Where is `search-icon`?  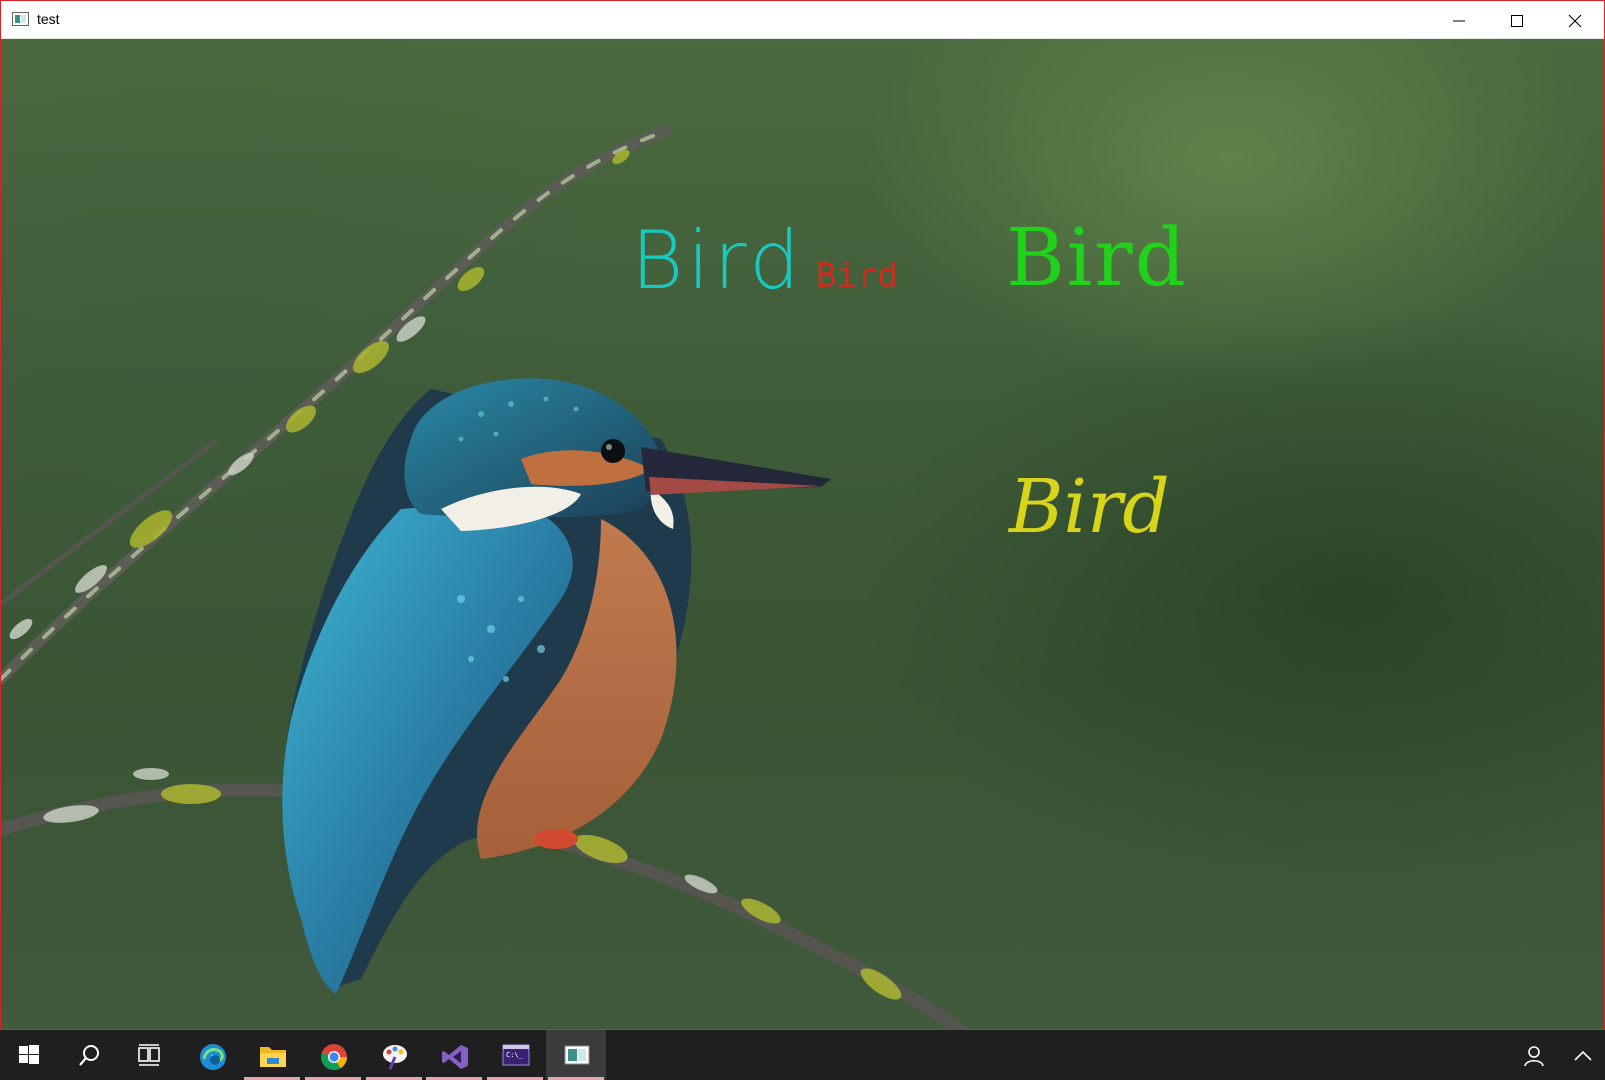 search-icon is located at coordinates (89, 1055).